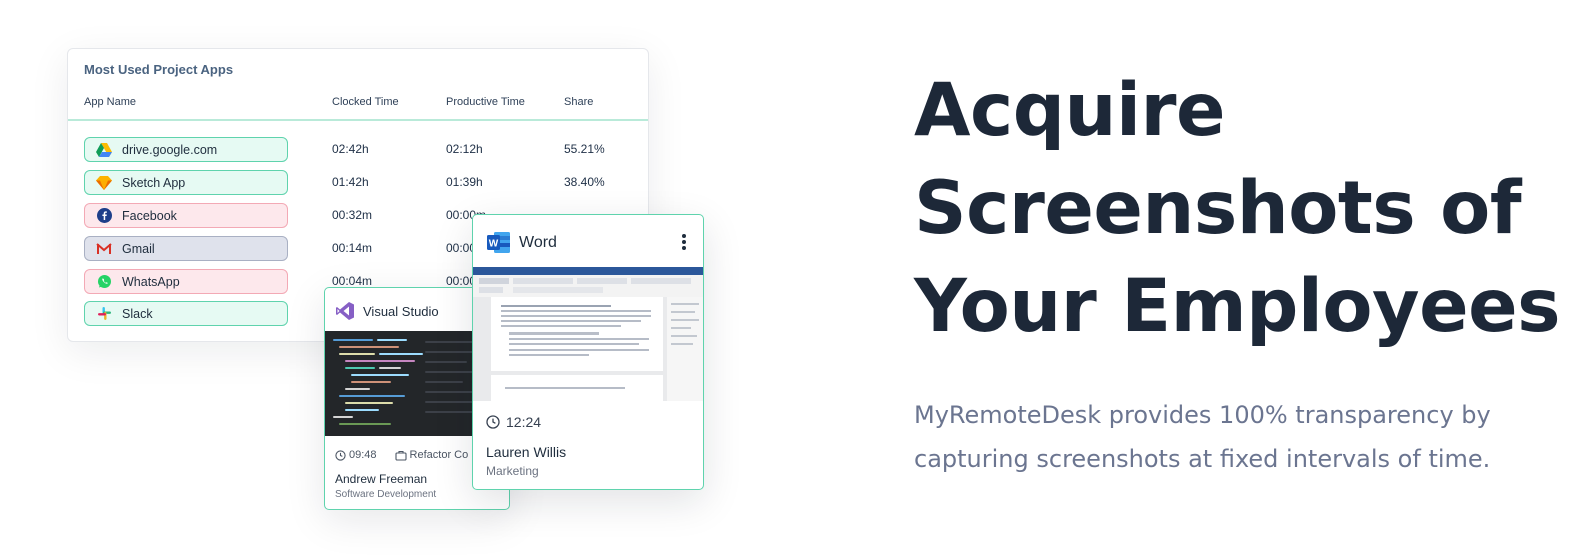  What do you see at coordinates (684, 243) in the screenshot?
I see `more-options-icon` at bounding box center [684, 243].